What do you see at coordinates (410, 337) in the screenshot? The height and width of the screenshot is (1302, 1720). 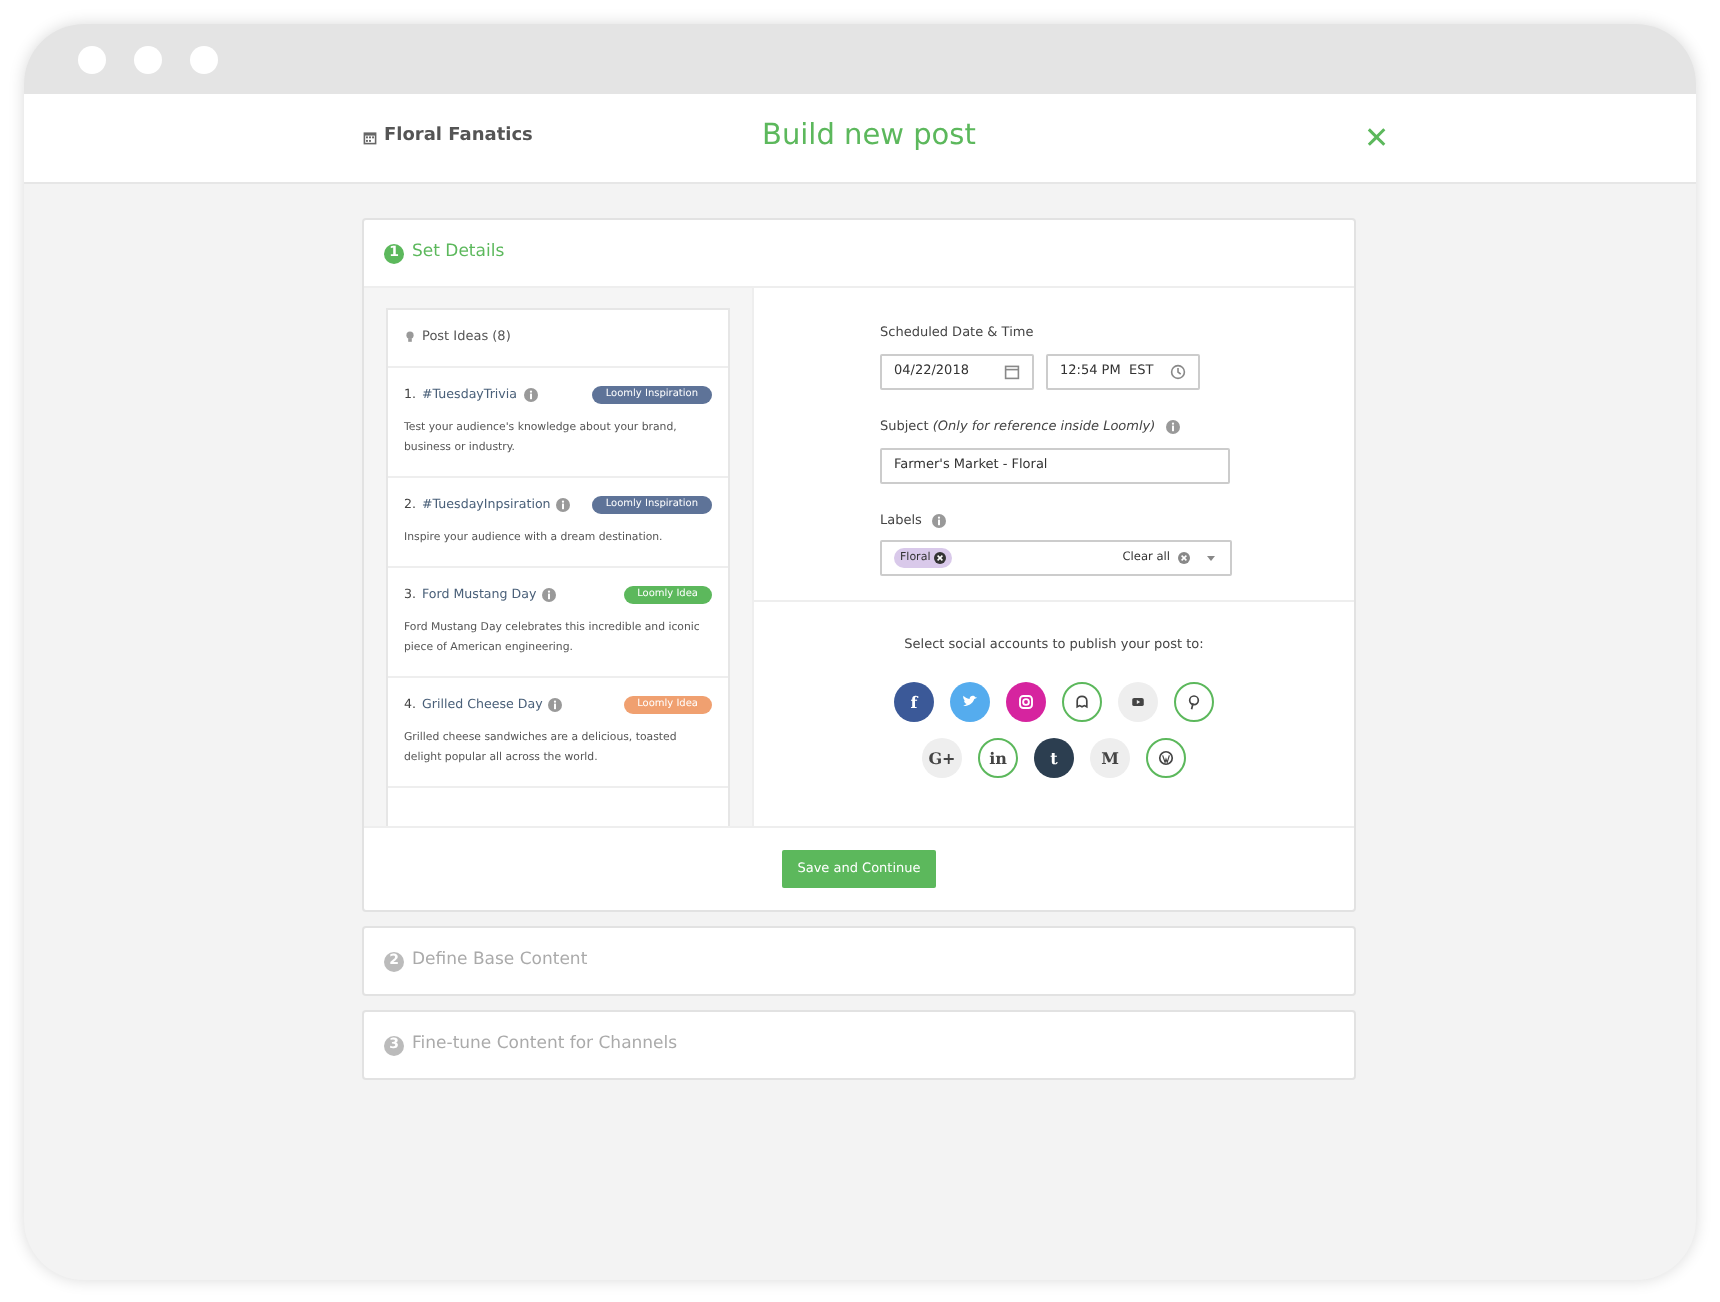 I see `lightbulb-icon` at bounding box center [410, 337].